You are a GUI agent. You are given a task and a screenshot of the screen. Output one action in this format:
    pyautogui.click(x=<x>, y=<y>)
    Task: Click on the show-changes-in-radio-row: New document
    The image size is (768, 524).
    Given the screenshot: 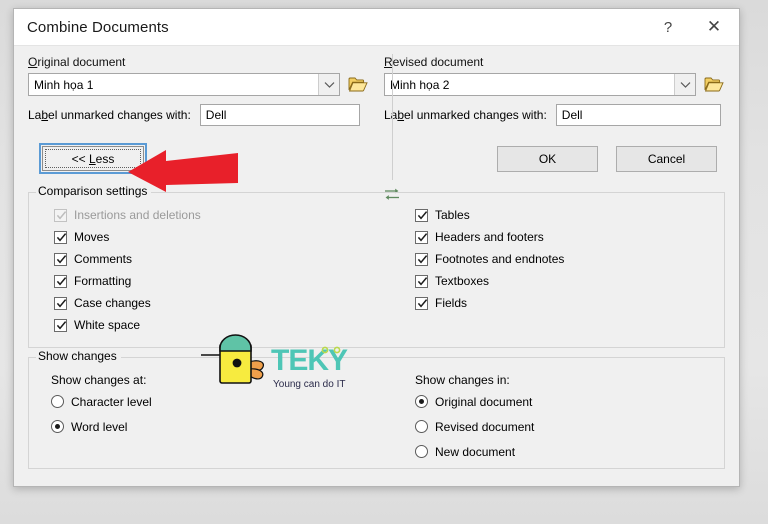 What is the action you would take?
    pyautogui.click(x=569, y=451)
    